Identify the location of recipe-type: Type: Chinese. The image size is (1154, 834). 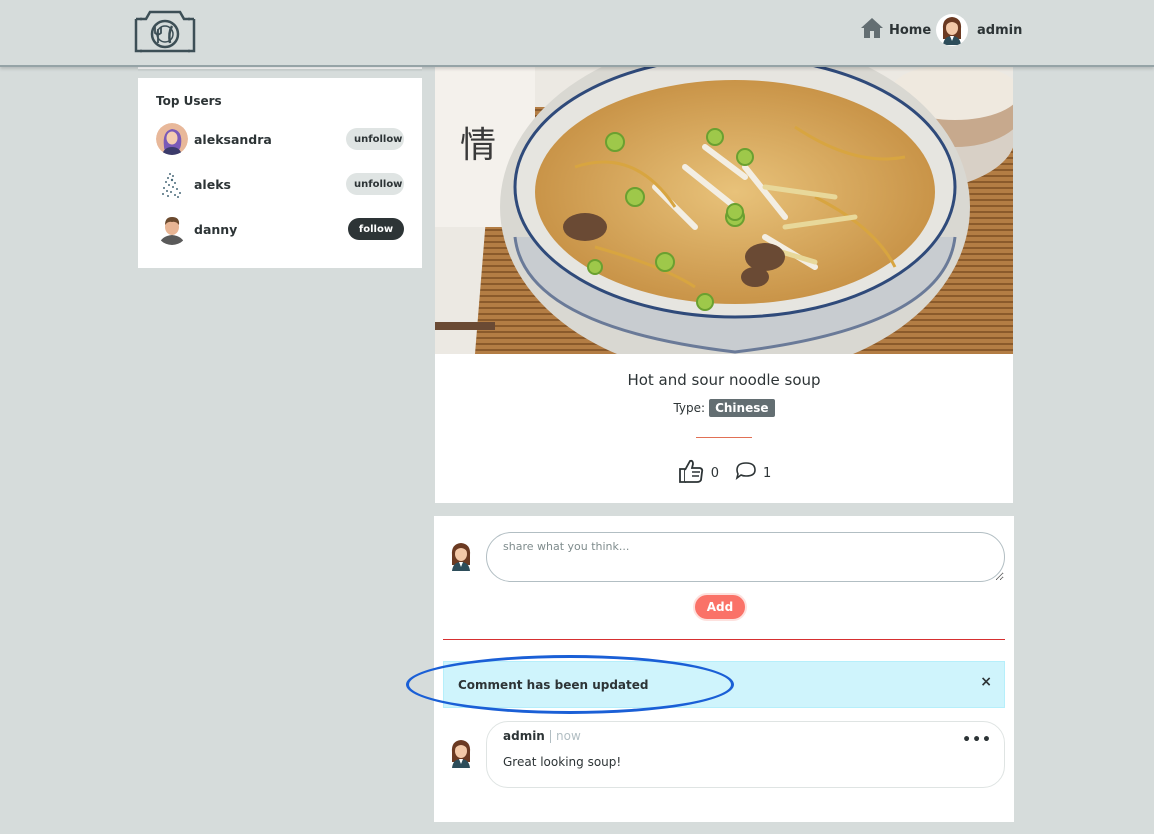
(724, 408).